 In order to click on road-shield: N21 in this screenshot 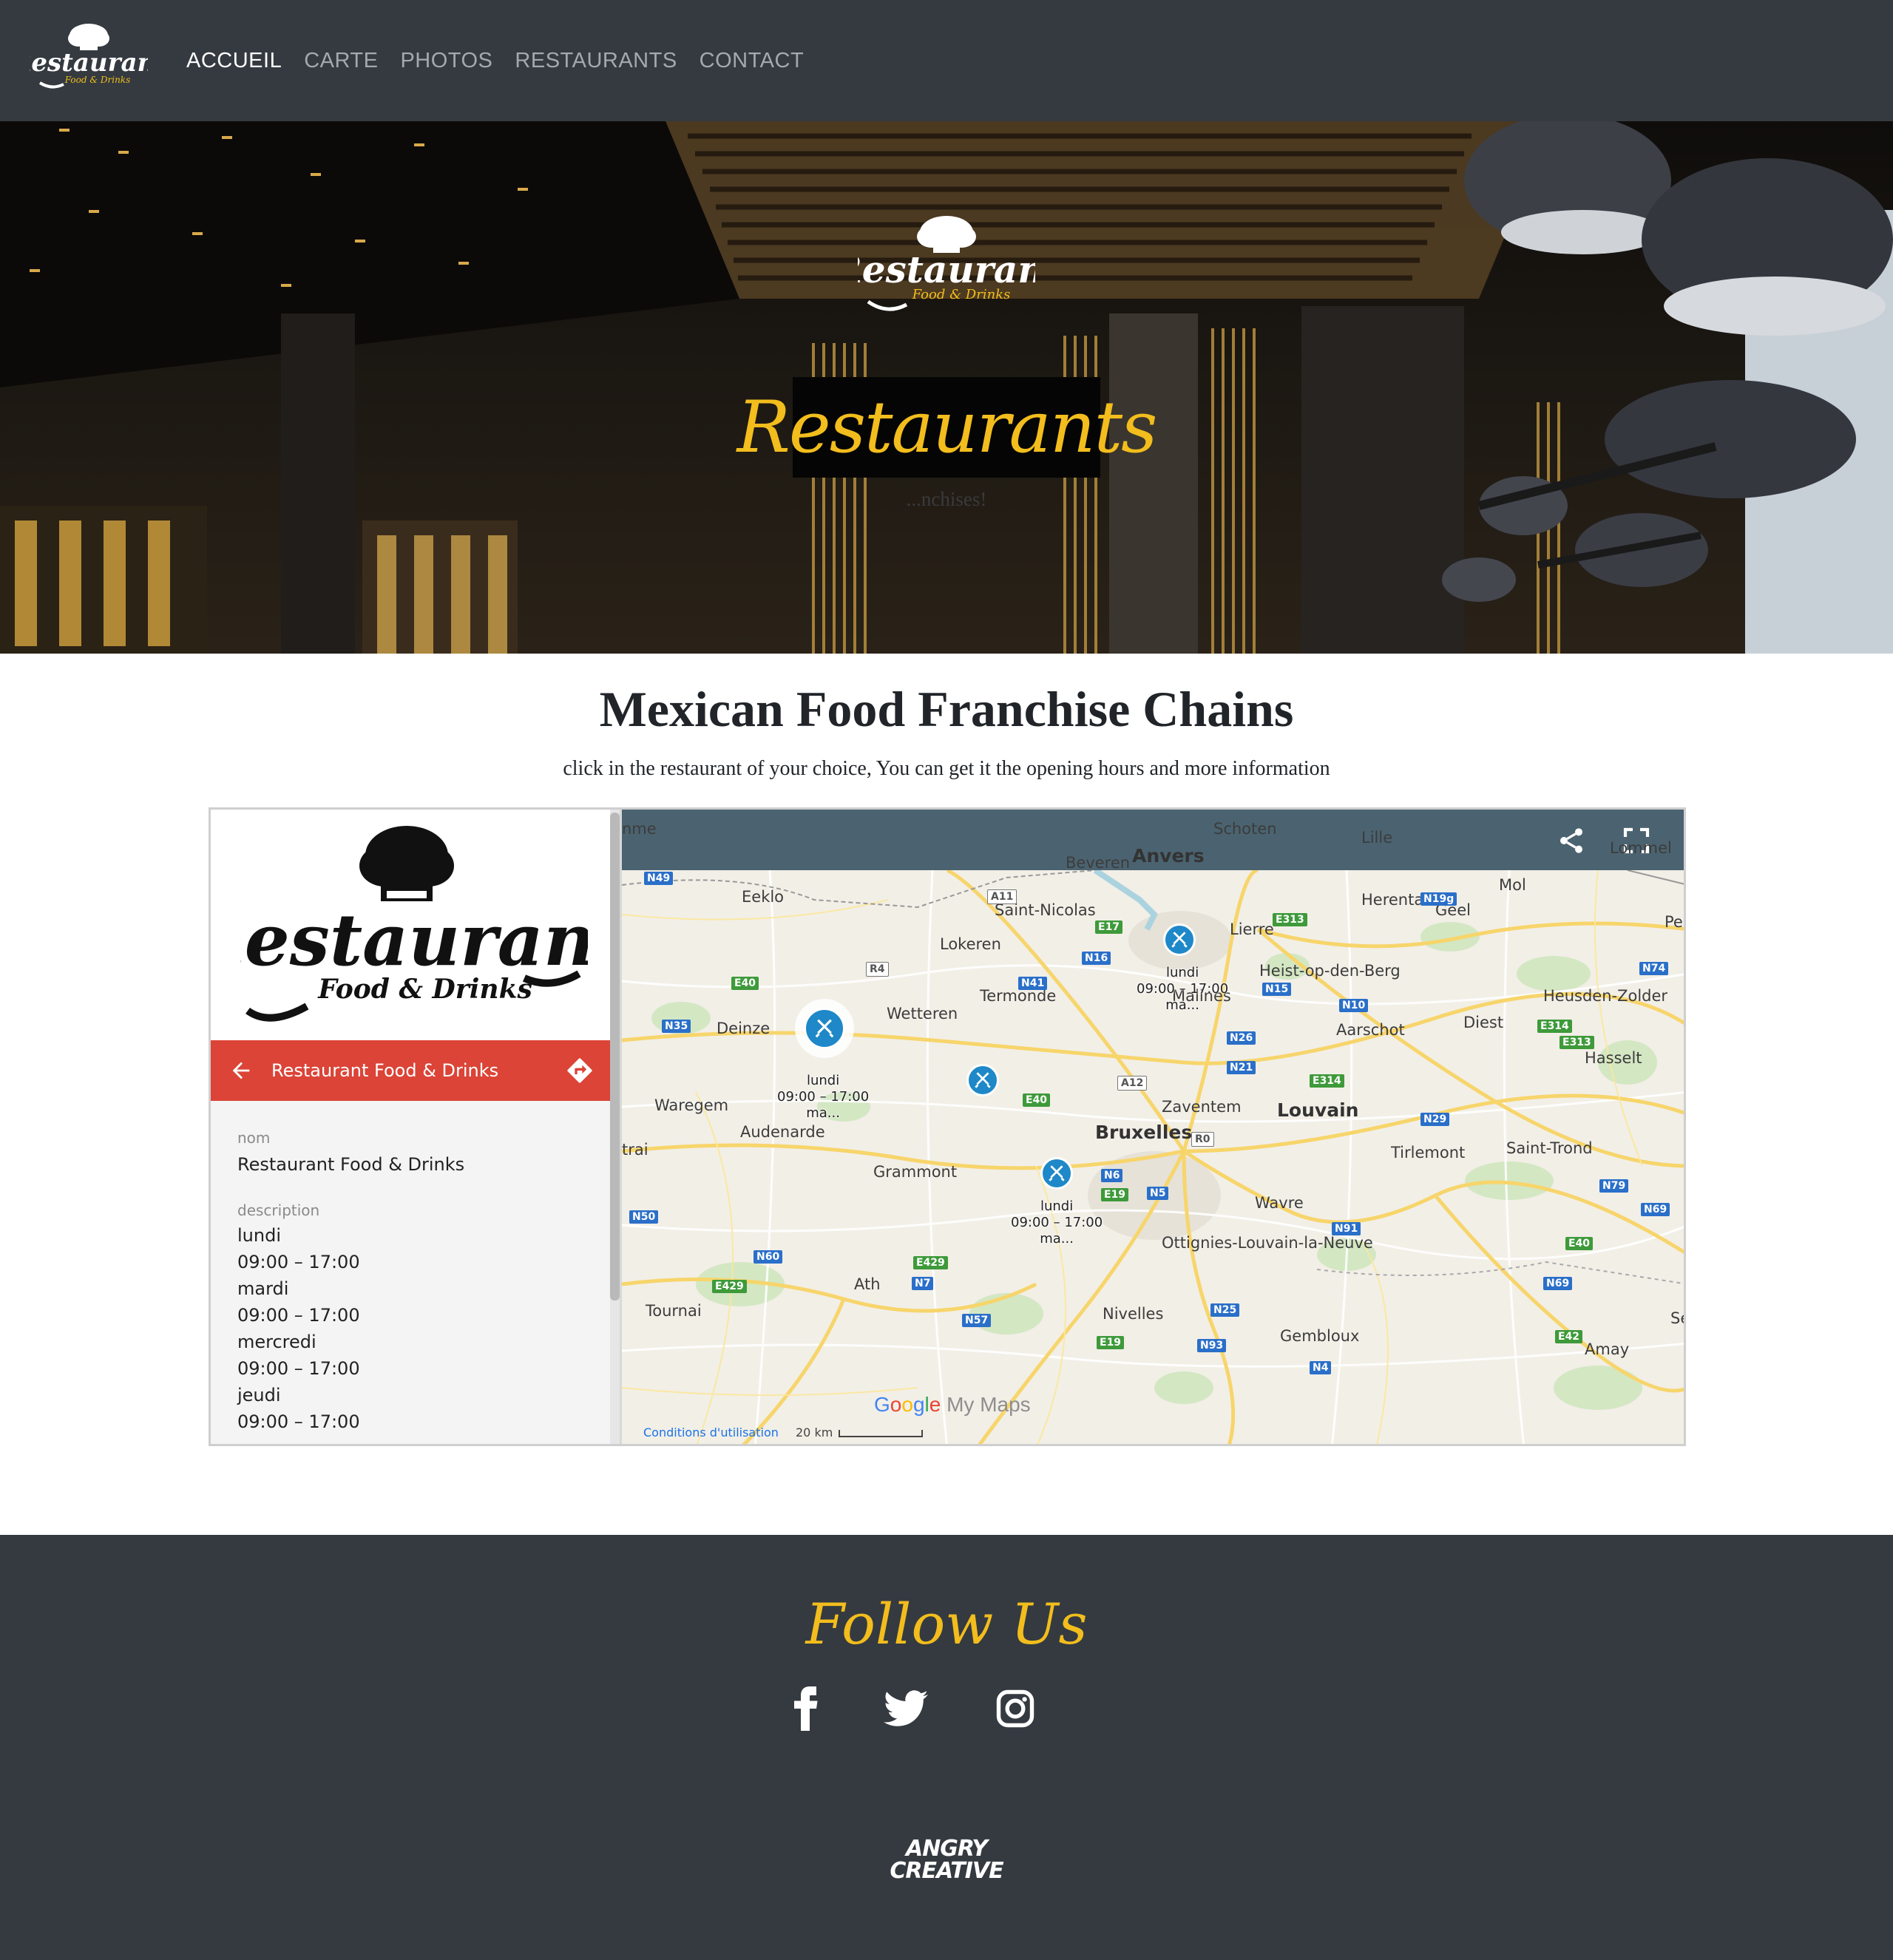, I will do `click(1242, 1067)`.